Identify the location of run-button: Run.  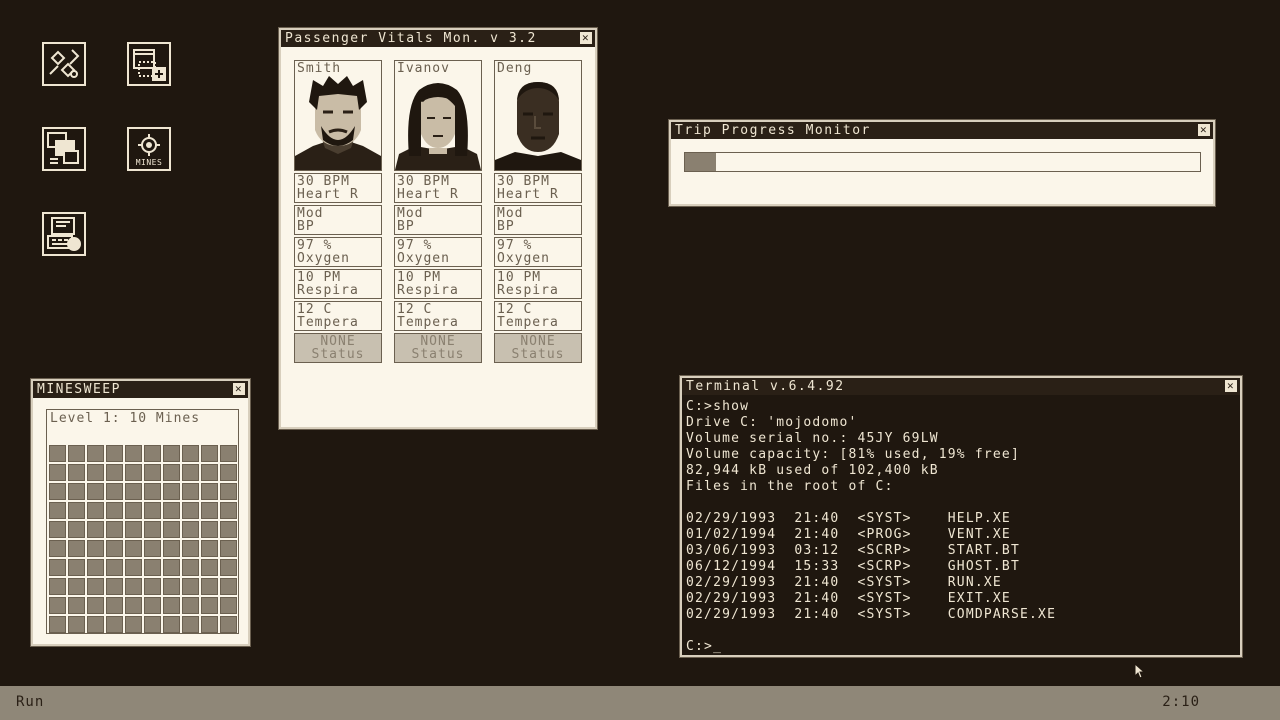
(30, 702).